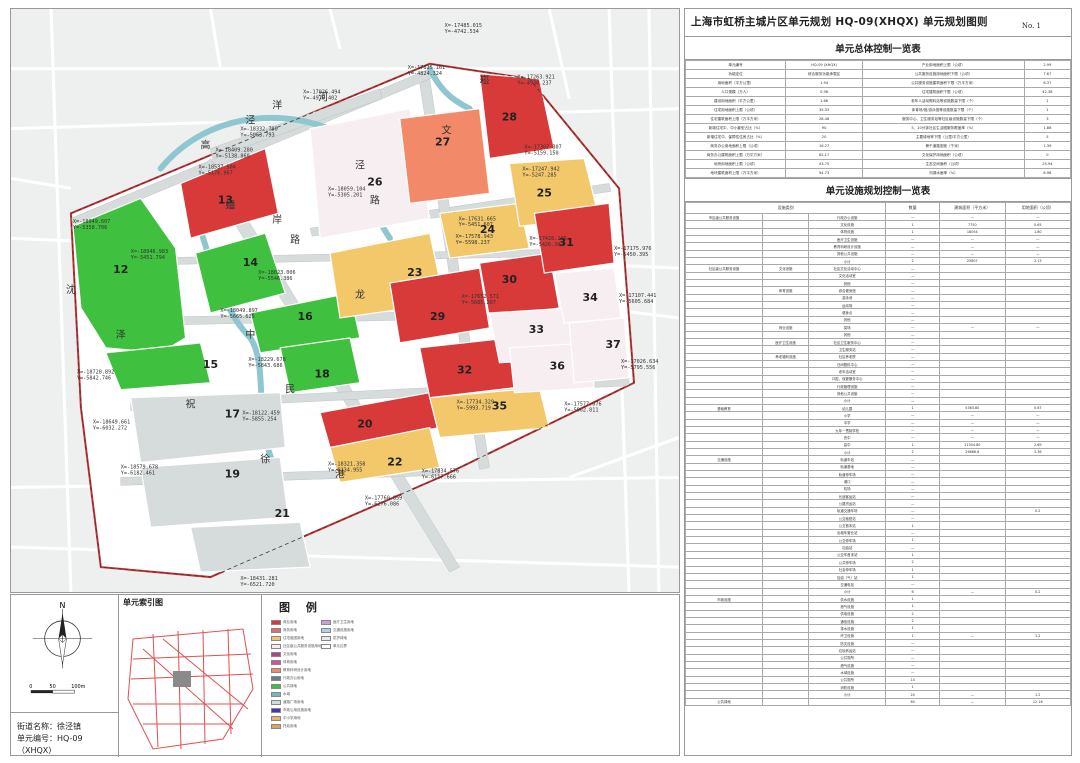  What do you see at coordinates (1038, 232) in the screenshot?
I see `table-cell: 1.80` at bounding box center [1038, 232].